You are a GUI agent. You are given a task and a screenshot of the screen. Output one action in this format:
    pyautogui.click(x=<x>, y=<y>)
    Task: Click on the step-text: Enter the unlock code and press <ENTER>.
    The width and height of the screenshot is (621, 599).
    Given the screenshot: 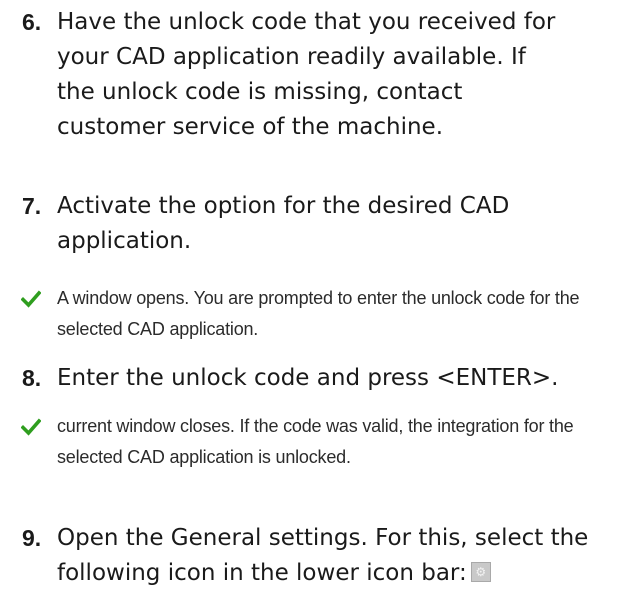 What is the action you would take?
    pyautogui.click(x=308, y=378)
    